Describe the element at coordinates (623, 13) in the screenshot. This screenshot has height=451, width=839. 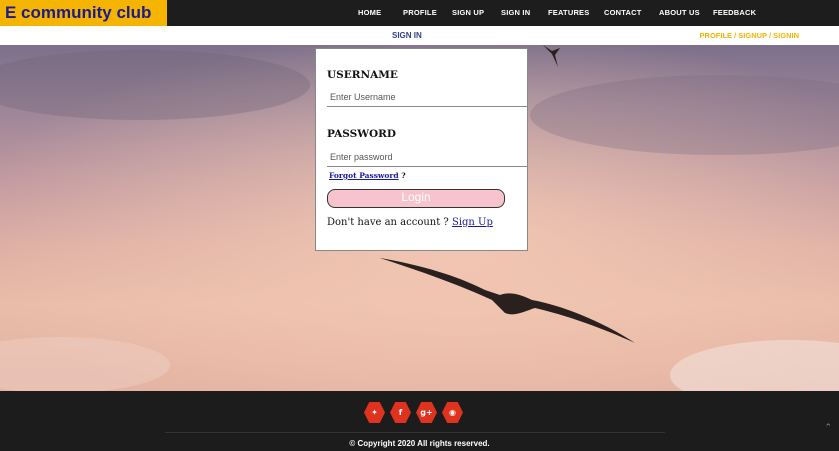
I see `nav-contact: CONTACT` at that location.